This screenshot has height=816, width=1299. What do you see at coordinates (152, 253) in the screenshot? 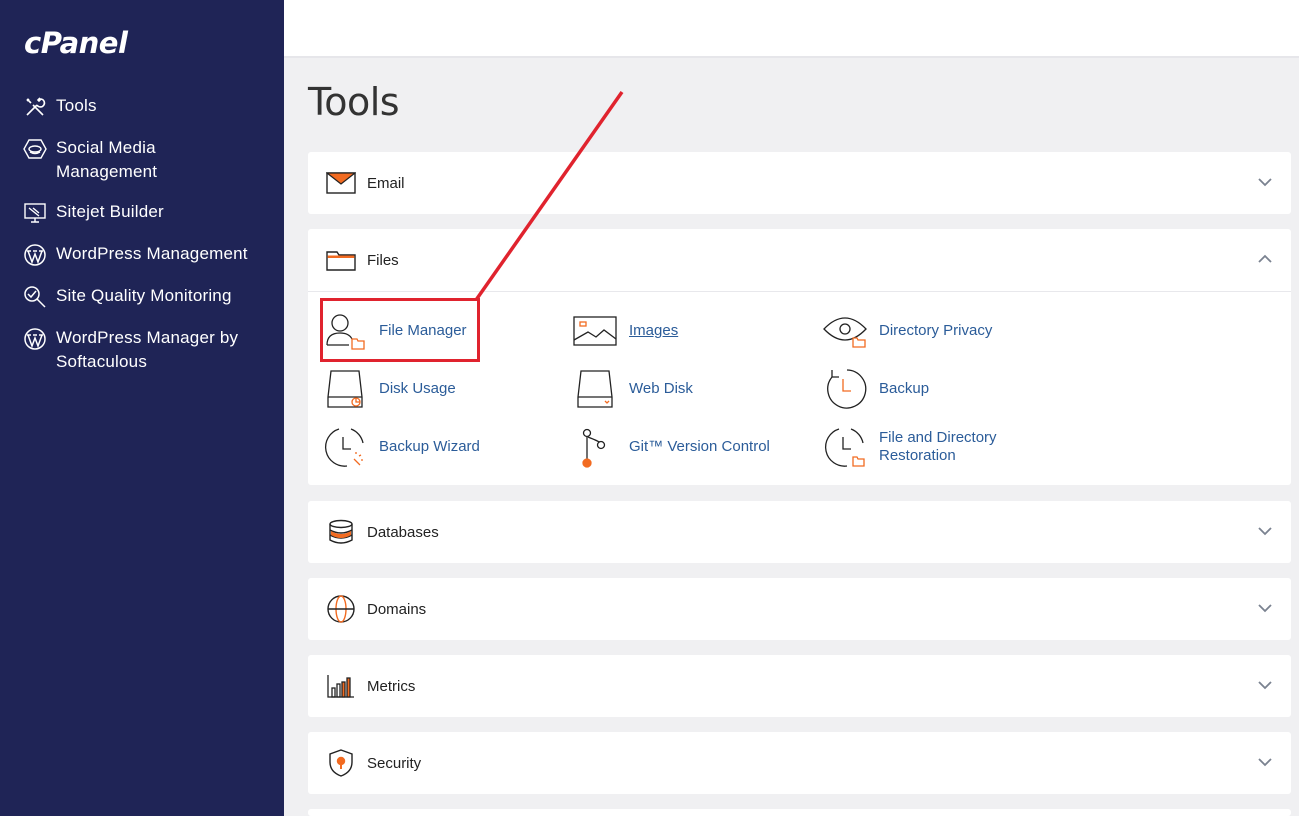
I see `sidebar-item-label: WordPress Management` at bounding box center [152, 253].